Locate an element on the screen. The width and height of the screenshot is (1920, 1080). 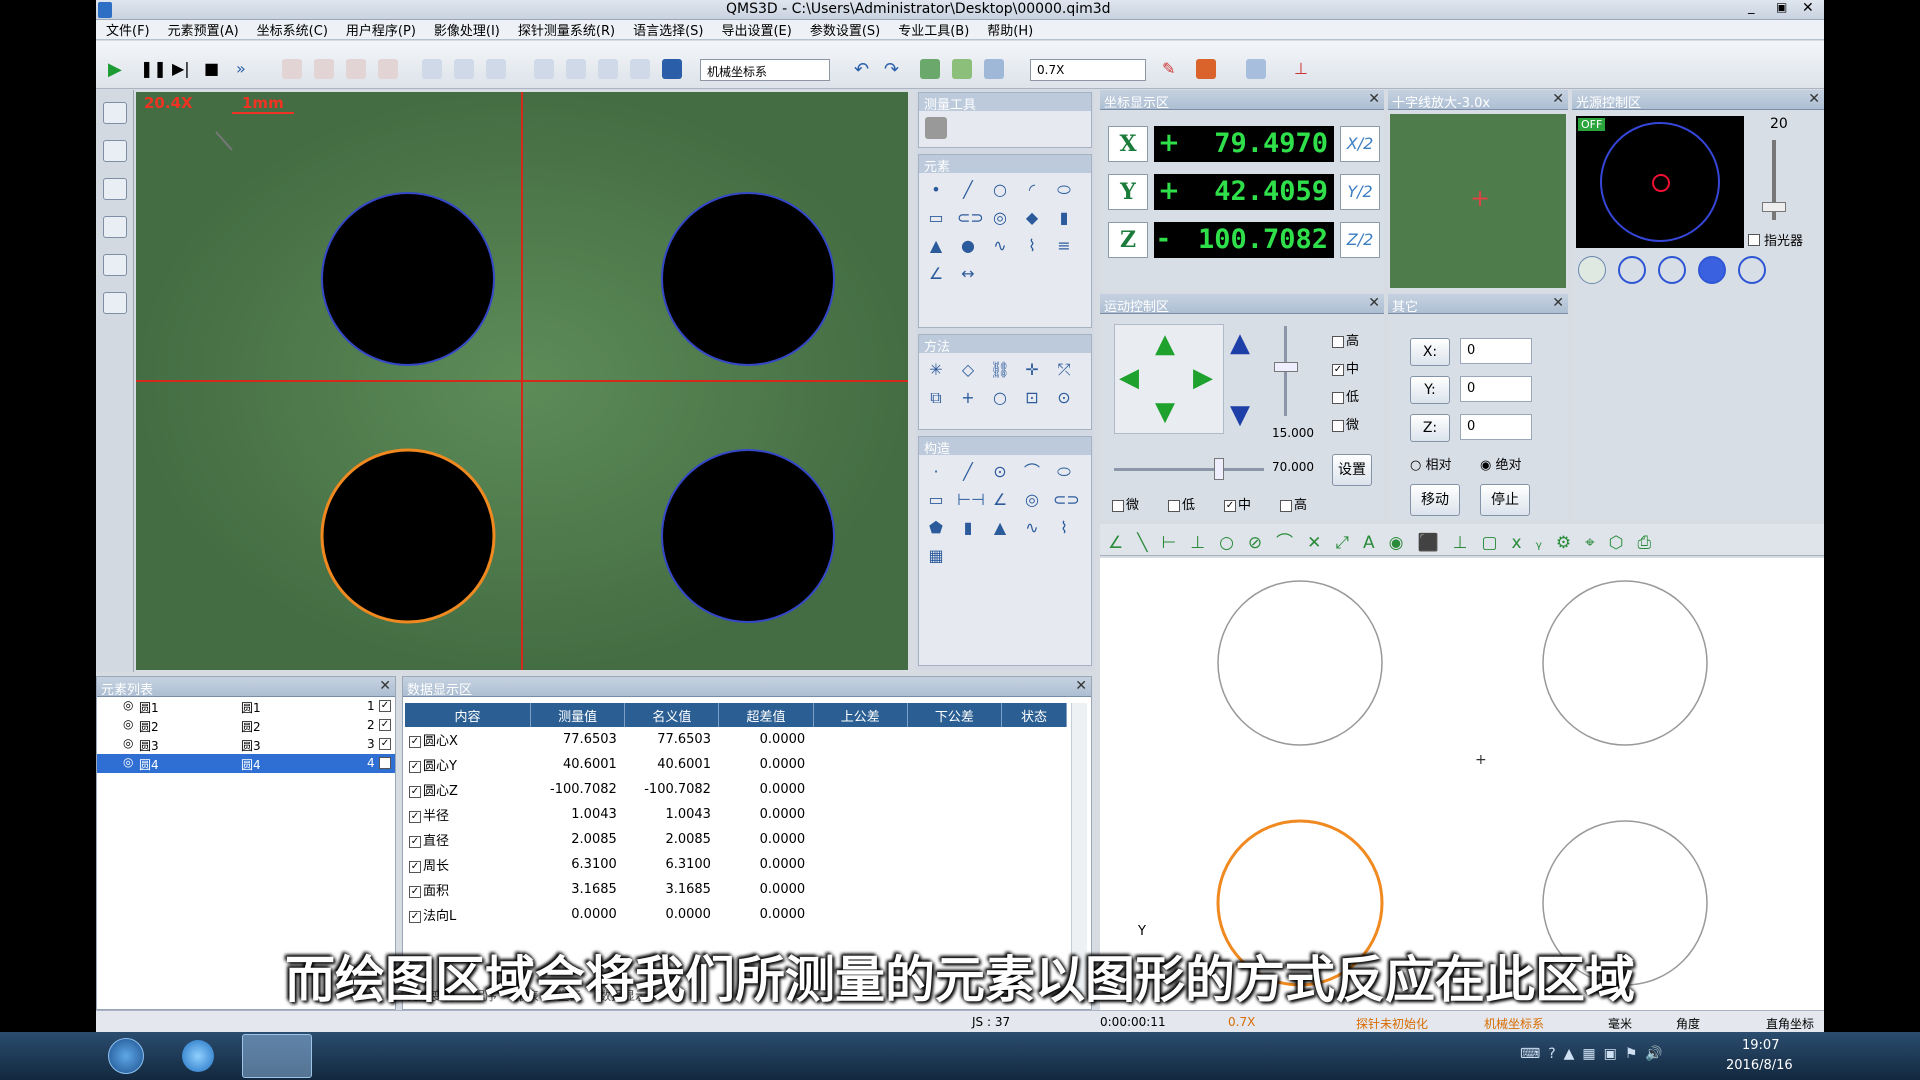
move-button: 移动 is located at coordinates (1435, 500).